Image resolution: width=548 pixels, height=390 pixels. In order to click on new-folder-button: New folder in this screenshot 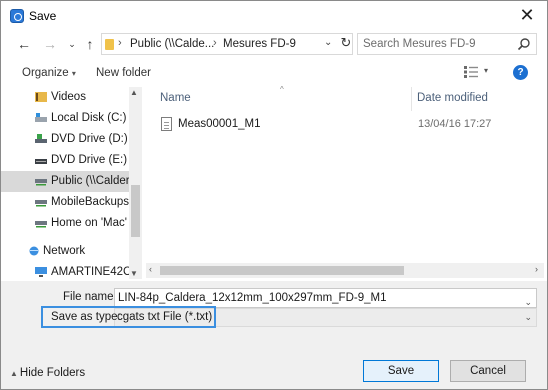, I will do `click(123, 73)`.